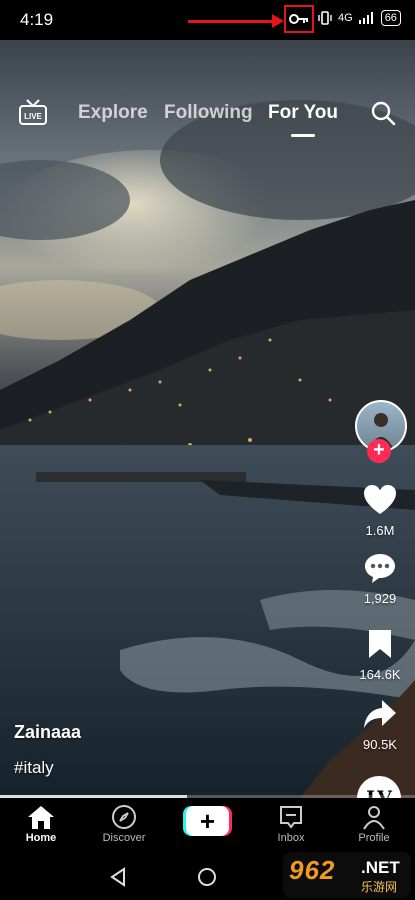 The image size is (415, 900). Describe the element at coordinates (41, 838) in the screenshot. I see `tab-home-label: Home` at that location.